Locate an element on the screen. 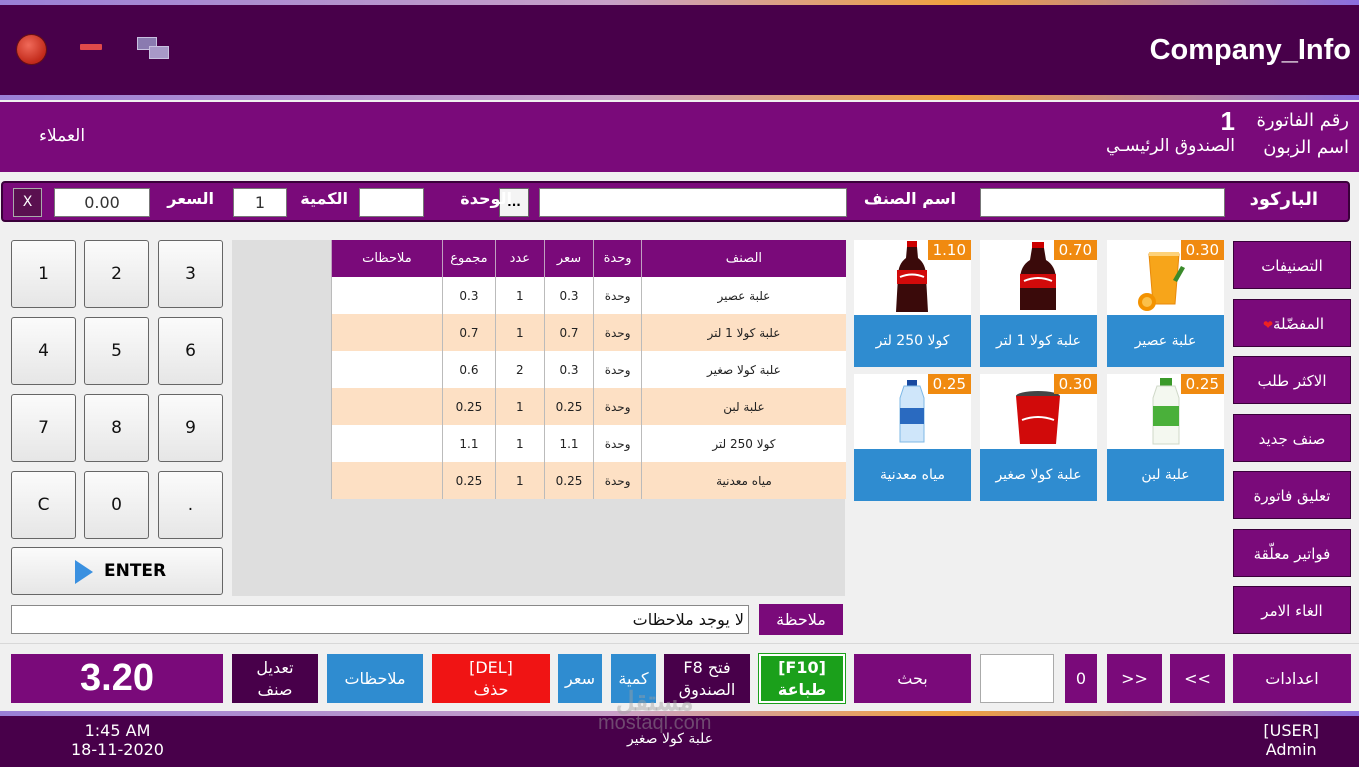  customers-button: العملاء is located at coordinates (62, 136).